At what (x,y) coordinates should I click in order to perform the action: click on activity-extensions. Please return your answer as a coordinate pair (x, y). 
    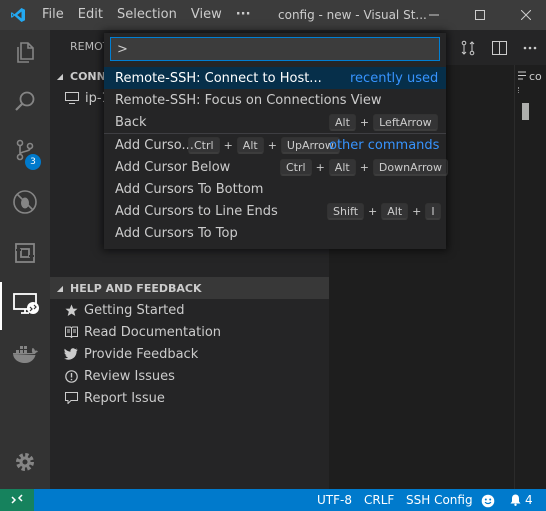
    Looking at the image, I should click on (25, 255).